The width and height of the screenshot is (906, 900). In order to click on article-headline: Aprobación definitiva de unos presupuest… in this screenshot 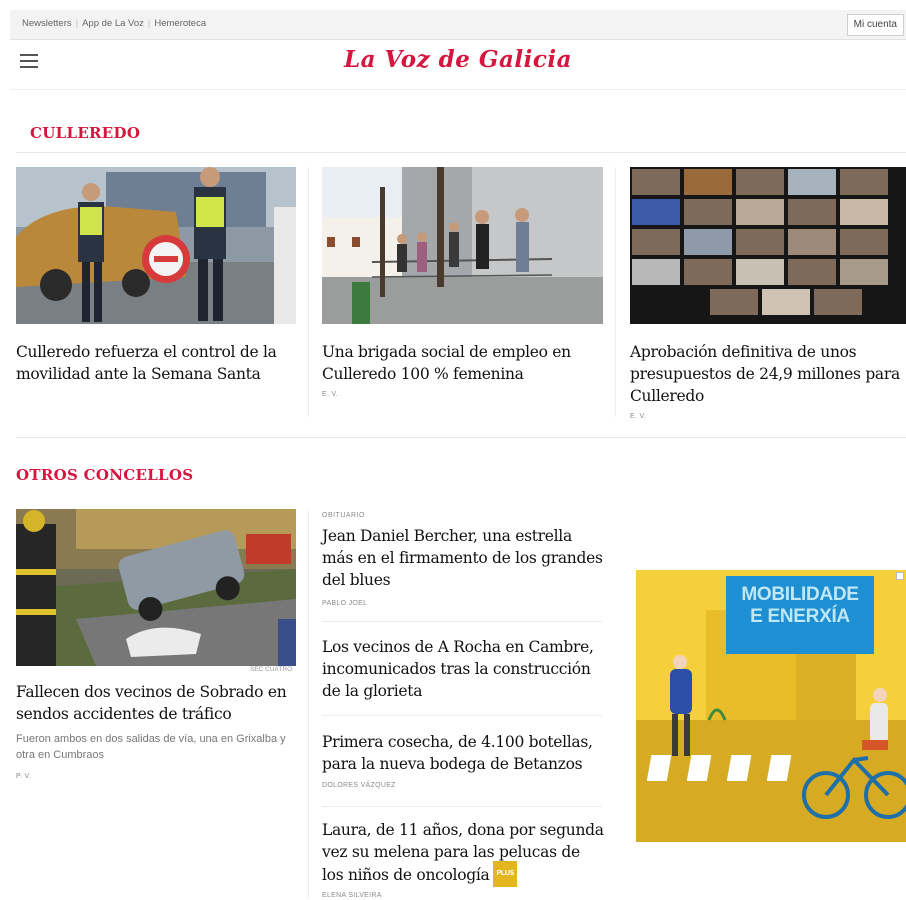, I will do `click(768, 374)`.